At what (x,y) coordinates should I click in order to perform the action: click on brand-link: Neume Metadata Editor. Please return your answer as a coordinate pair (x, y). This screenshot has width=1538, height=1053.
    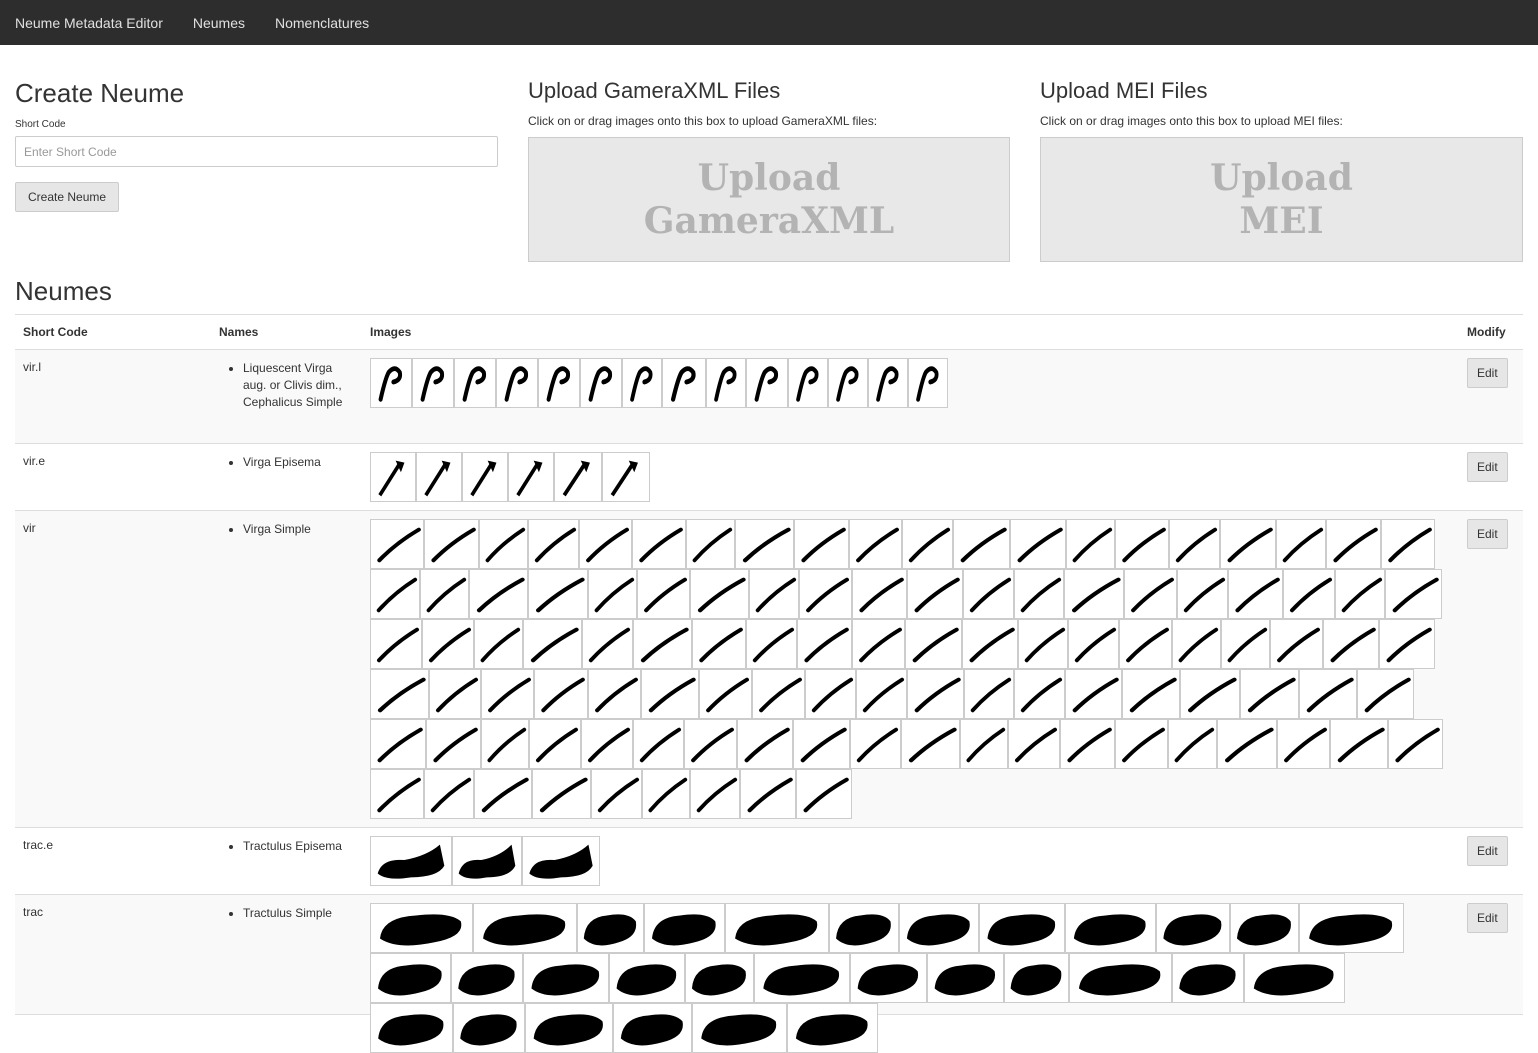
    Looking at the image, I should click on (89, 23).